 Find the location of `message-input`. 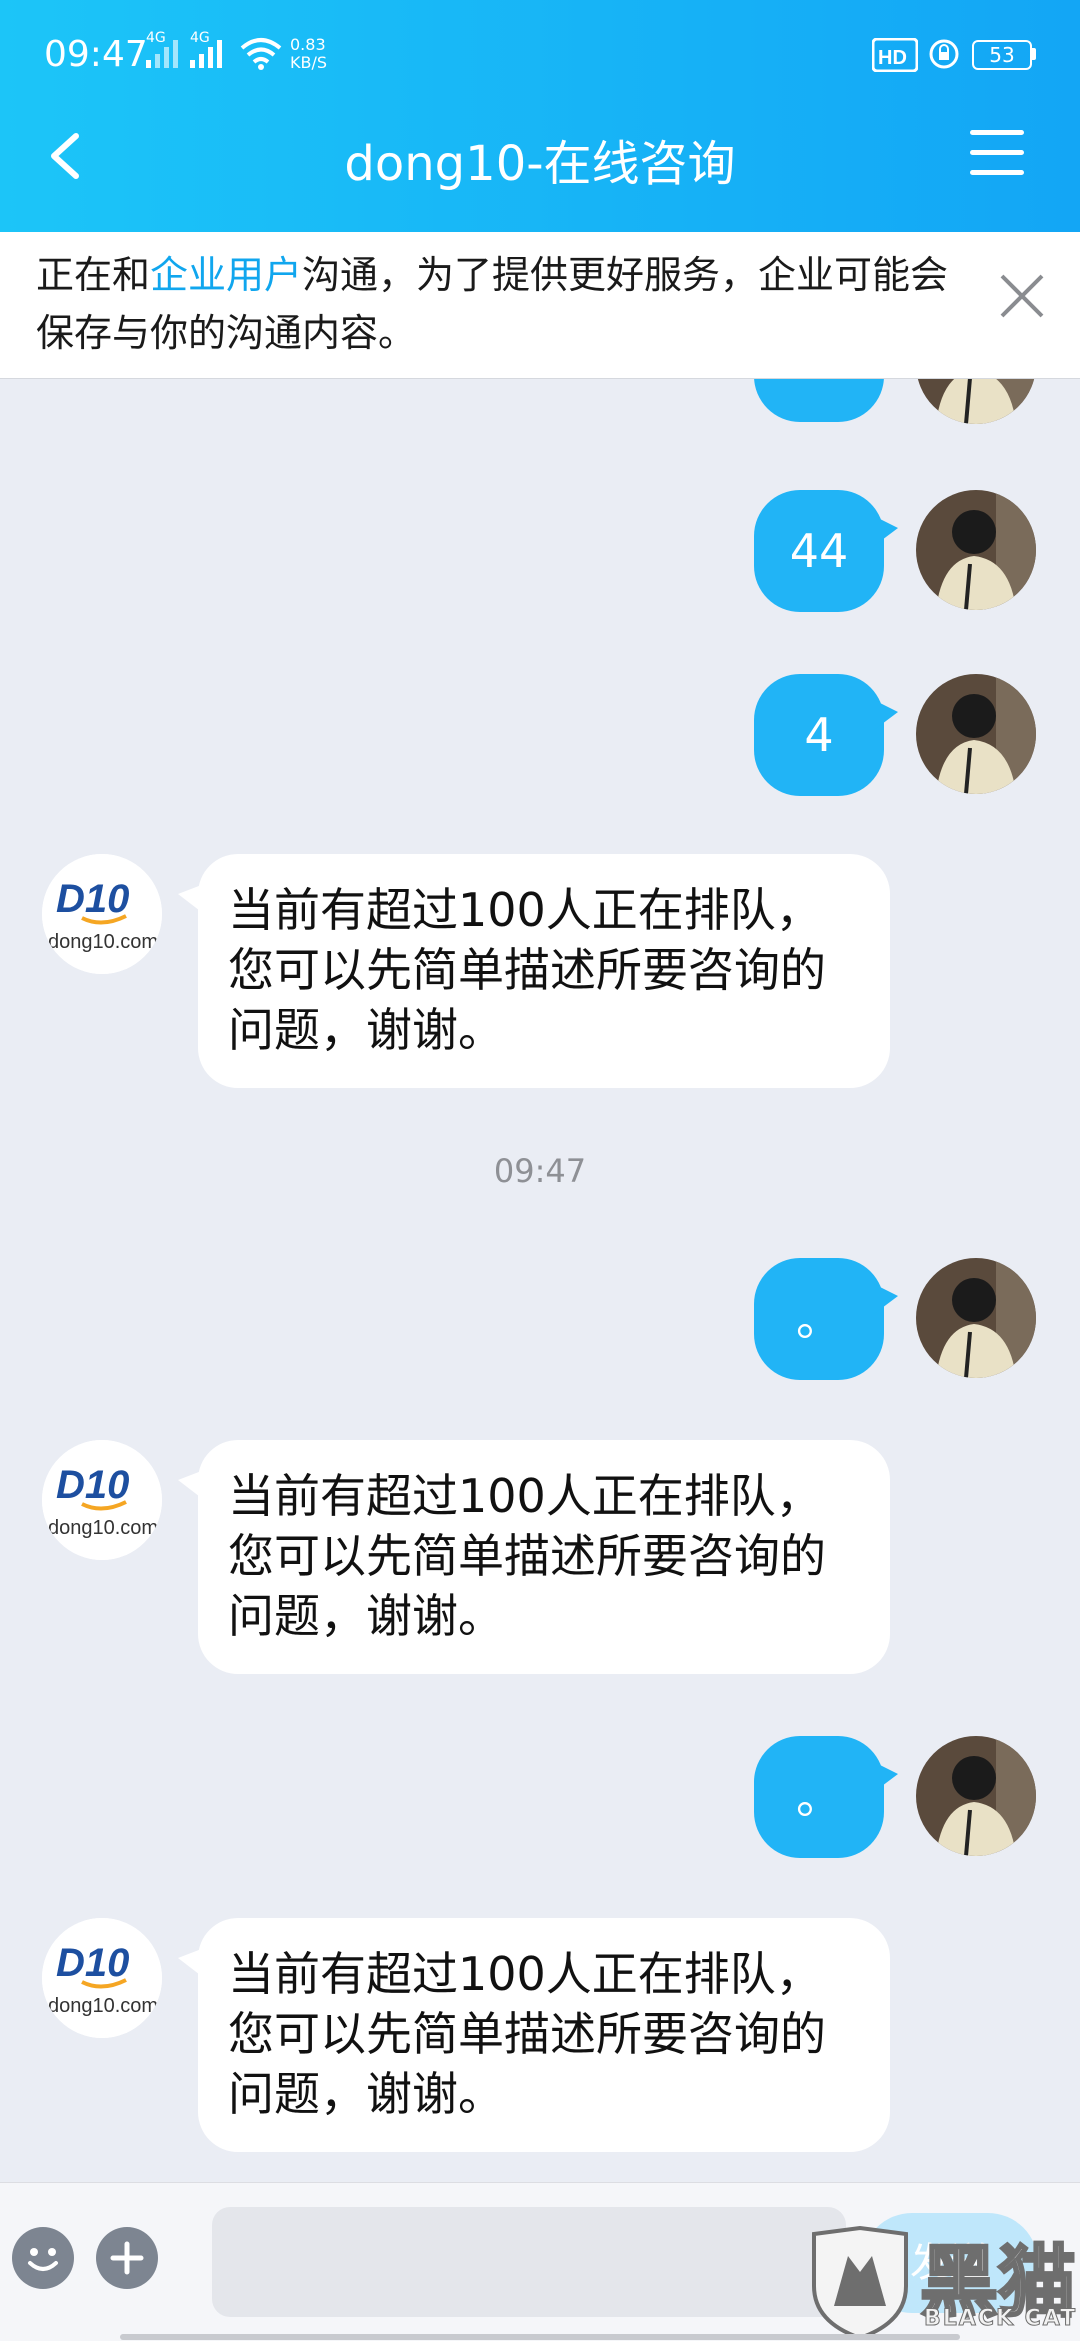

message-input is located at coordinates (529, 2262).